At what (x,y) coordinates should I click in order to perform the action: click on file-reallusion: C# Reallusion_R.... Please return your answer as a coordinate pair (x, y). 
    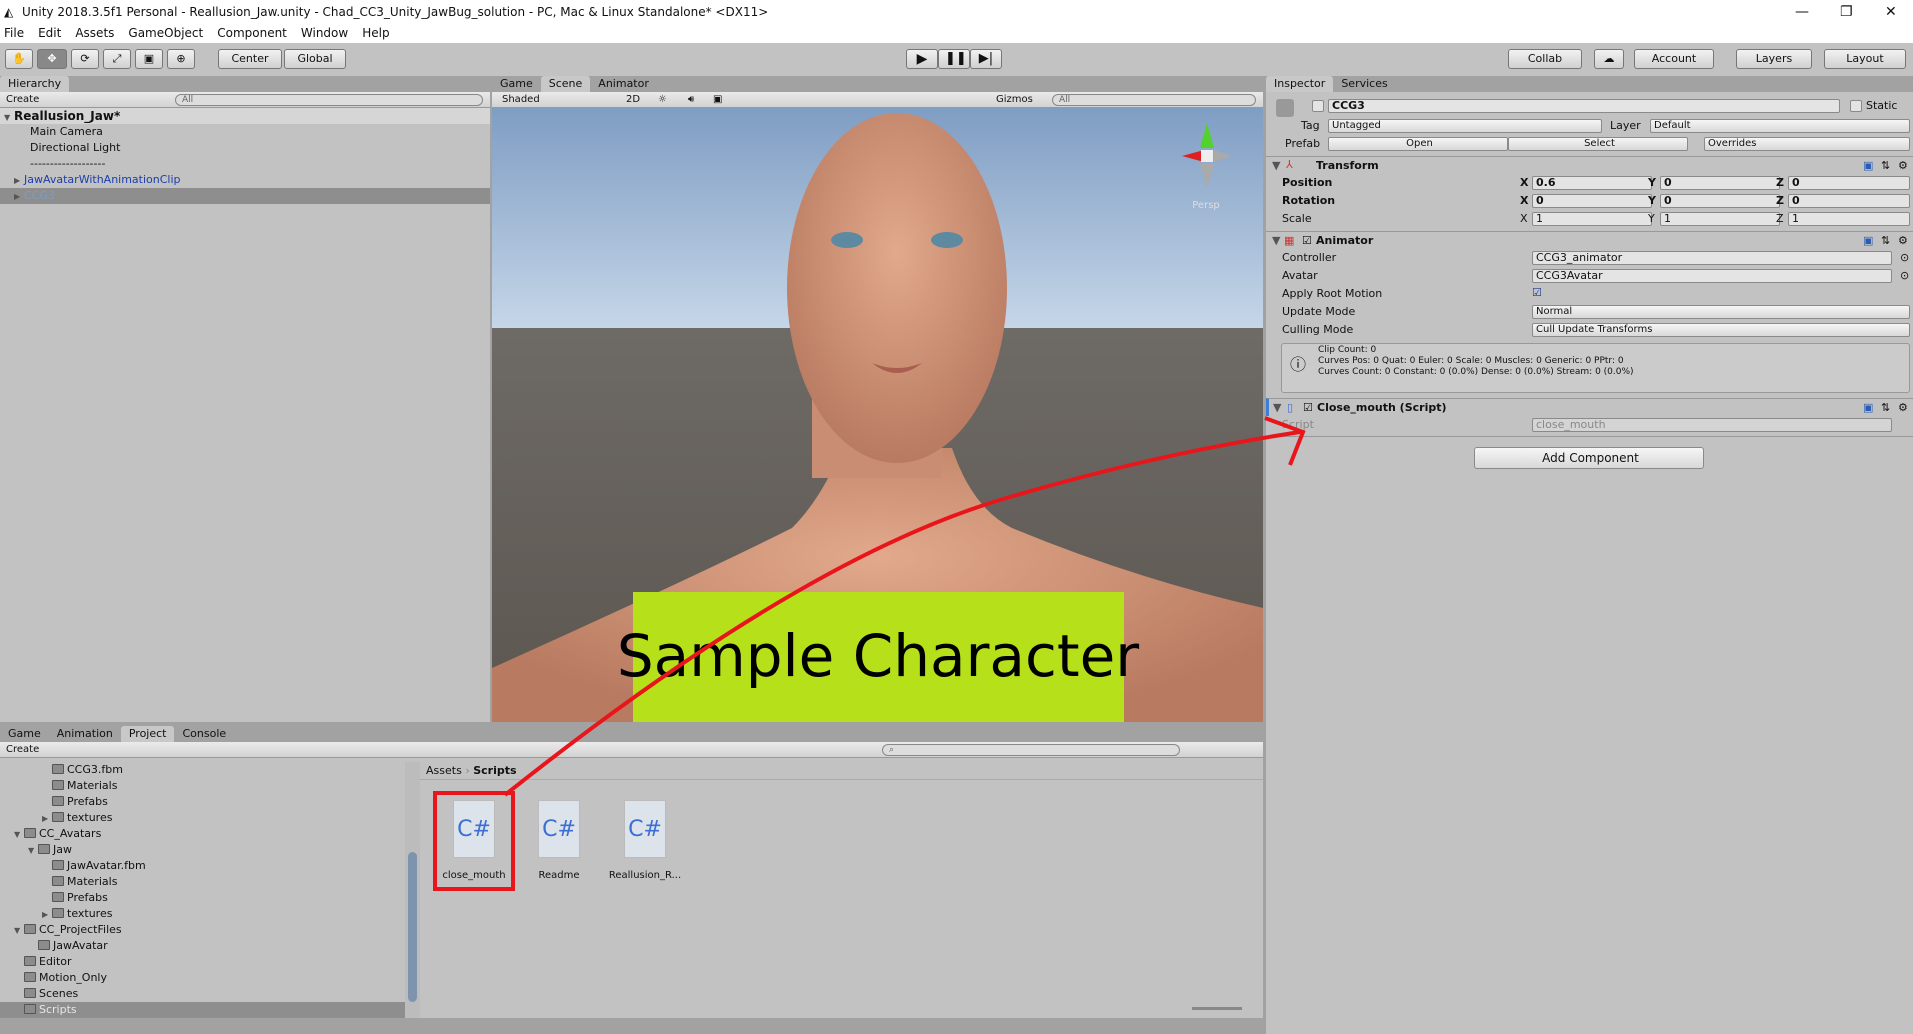
    Looking at the image, I should click on (645, 840).